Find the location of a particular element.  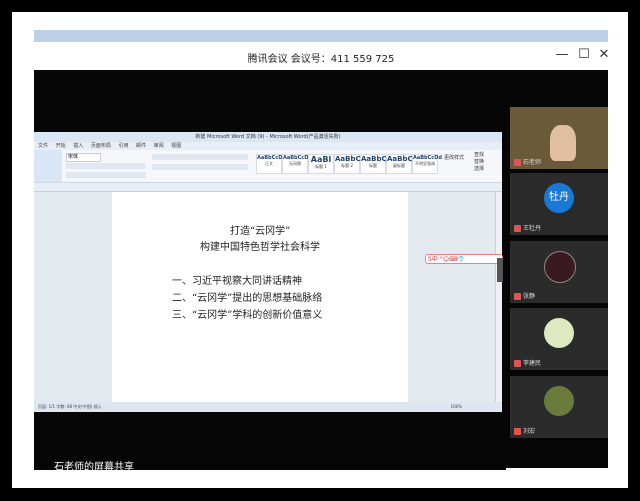

doc-title-2: 构建中国特色哲学社会科学 is located at coordinates (260, 247).